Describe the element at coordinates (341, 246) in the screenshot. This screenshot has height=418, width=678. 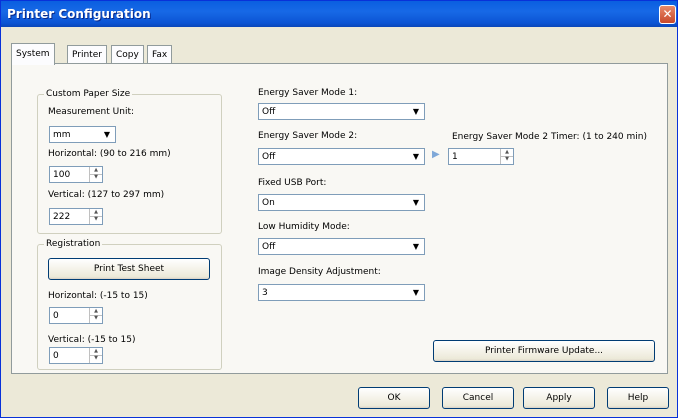
I see `low-humidity-select: Off ▼` at that location.